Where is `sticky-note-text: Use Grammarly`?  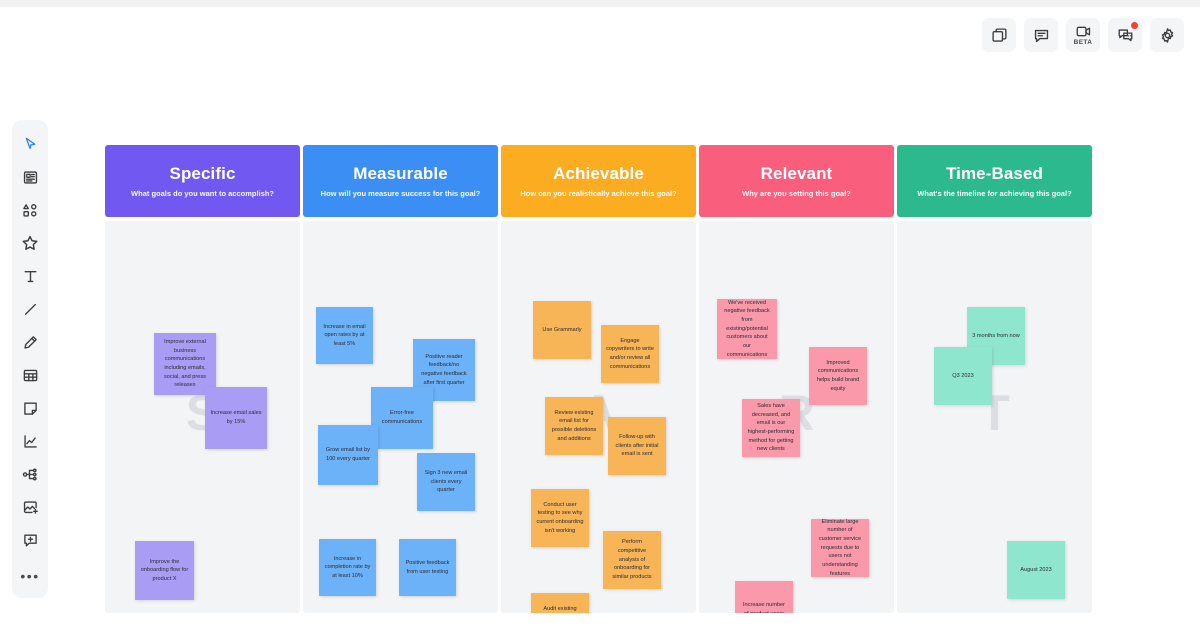 sticky-note-text: Use Grammarly is located at coordinates (562, 329).